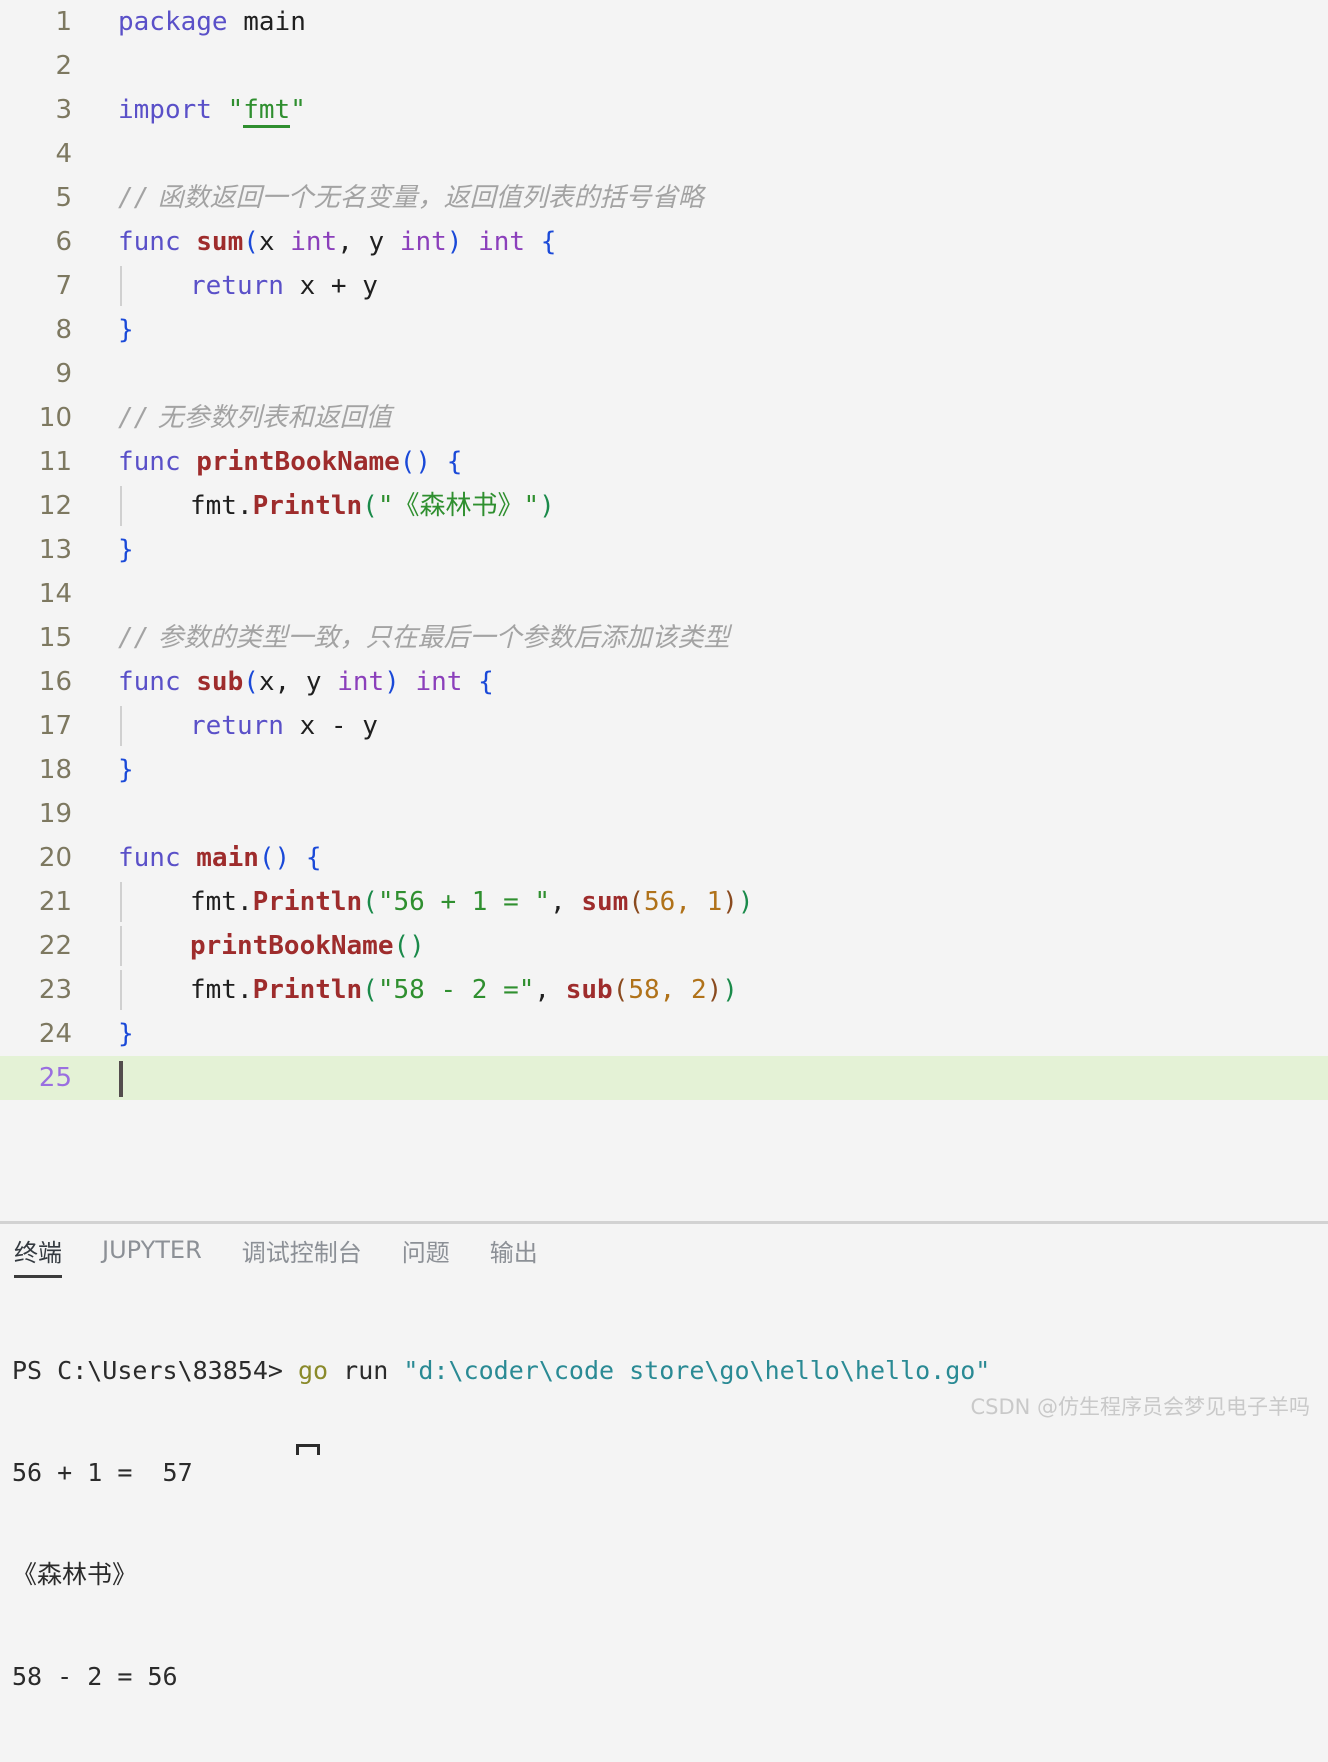 This screenshot has width=1328, height=1762. Describe the element at coordinates (664, 550) in the screenshot. I see `code-line: 13 }` at that location.